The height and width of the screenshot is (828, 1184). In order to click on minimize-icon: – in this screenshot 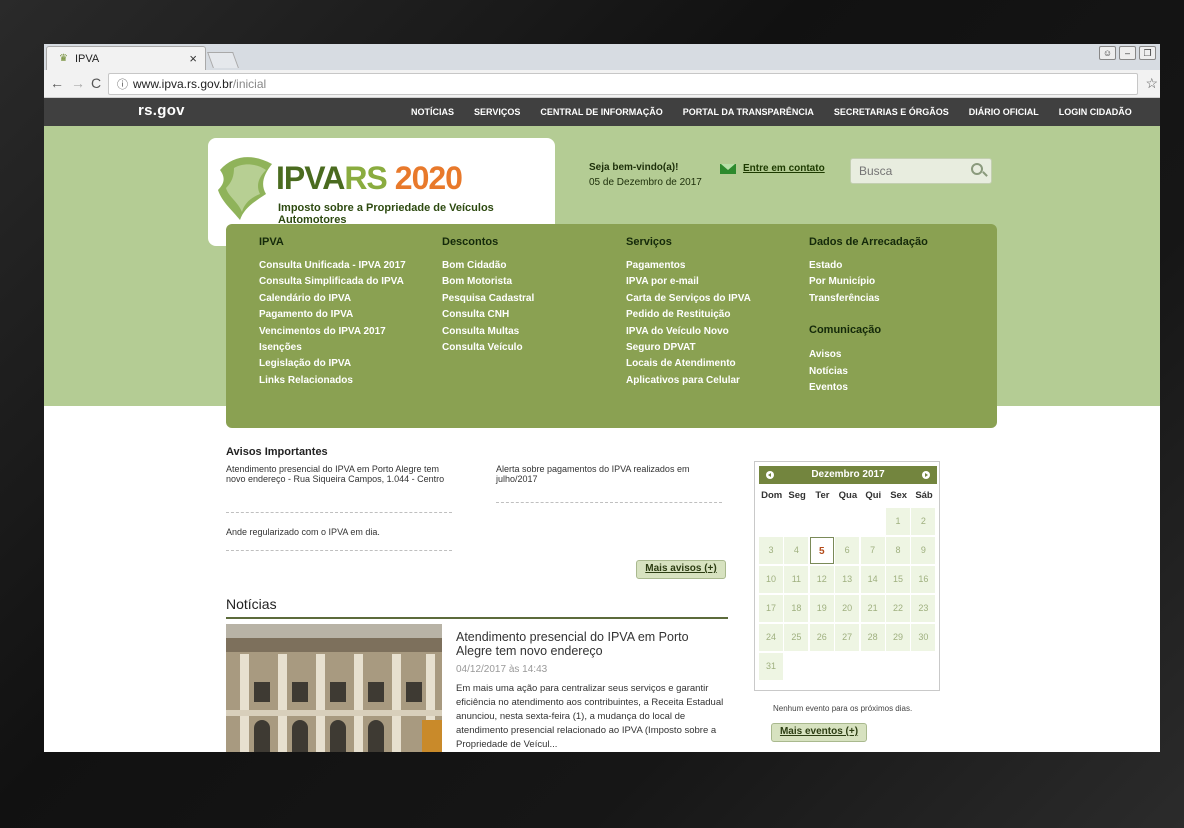, I will do `click(1127, 53)`.